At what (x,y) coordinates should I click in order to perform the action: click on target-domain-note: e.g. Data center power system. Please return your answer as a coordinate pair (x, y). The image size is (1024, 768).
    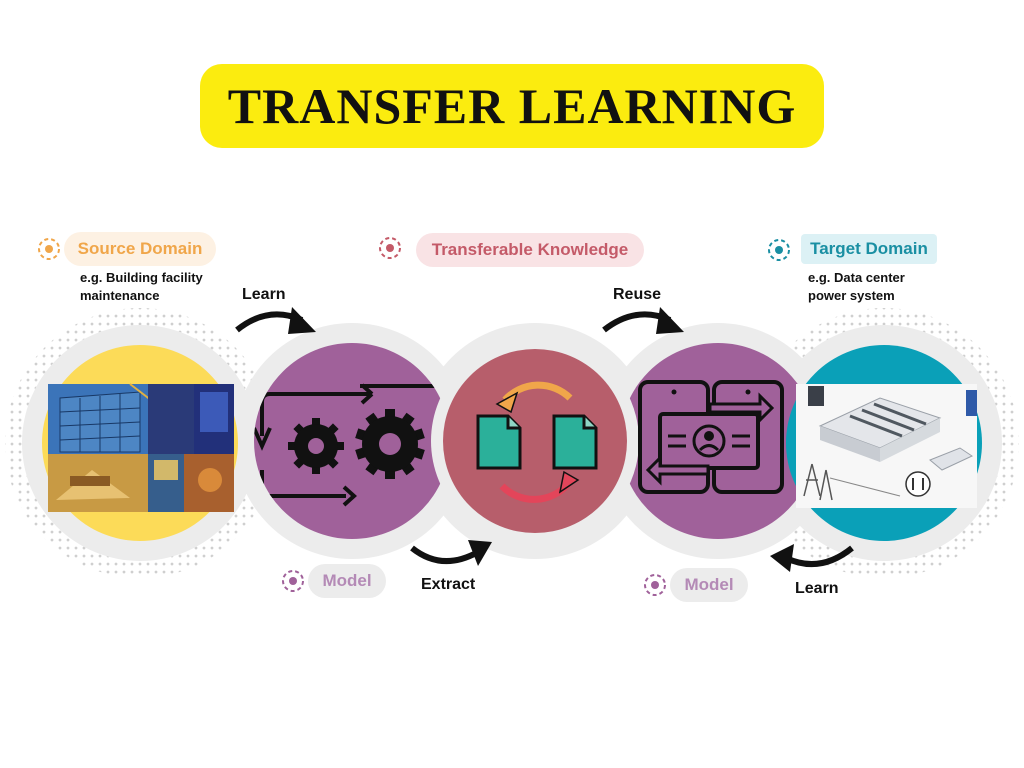
    Looking at the image, I should click on (856, 287).